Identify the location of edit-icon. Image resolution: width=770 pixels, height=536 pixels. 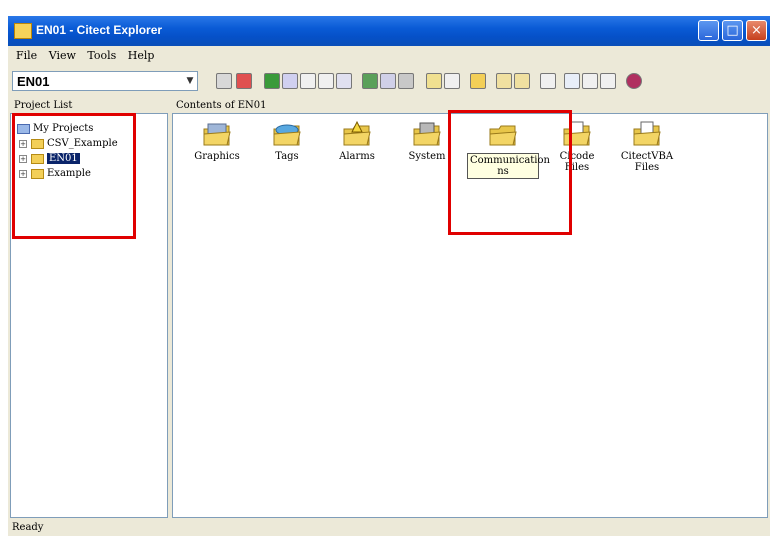
(224, 81).